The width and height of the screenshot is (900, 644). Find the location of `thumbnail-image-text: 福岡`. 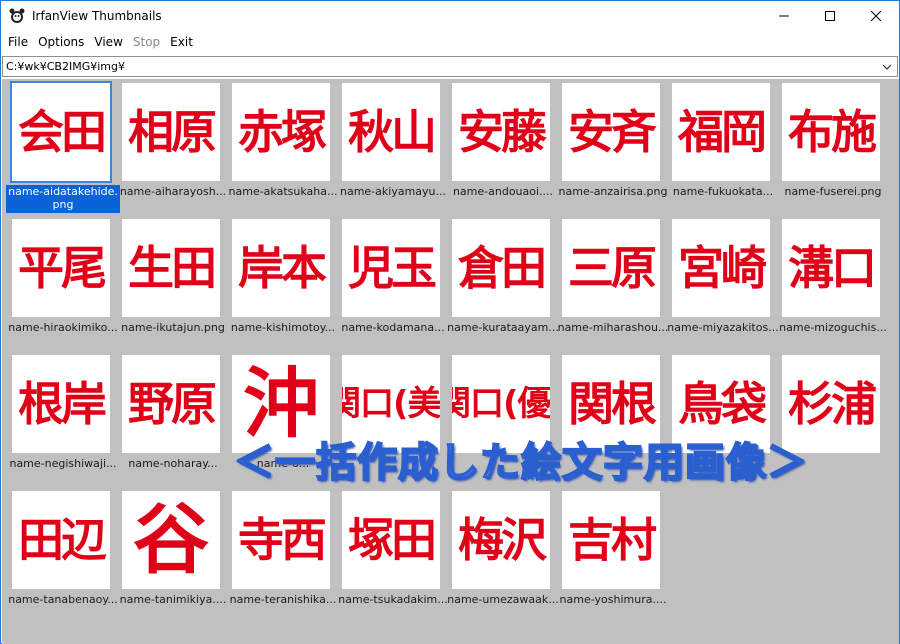

thumbnail-image-text: 福岡 is located at coordinates (722, 132).